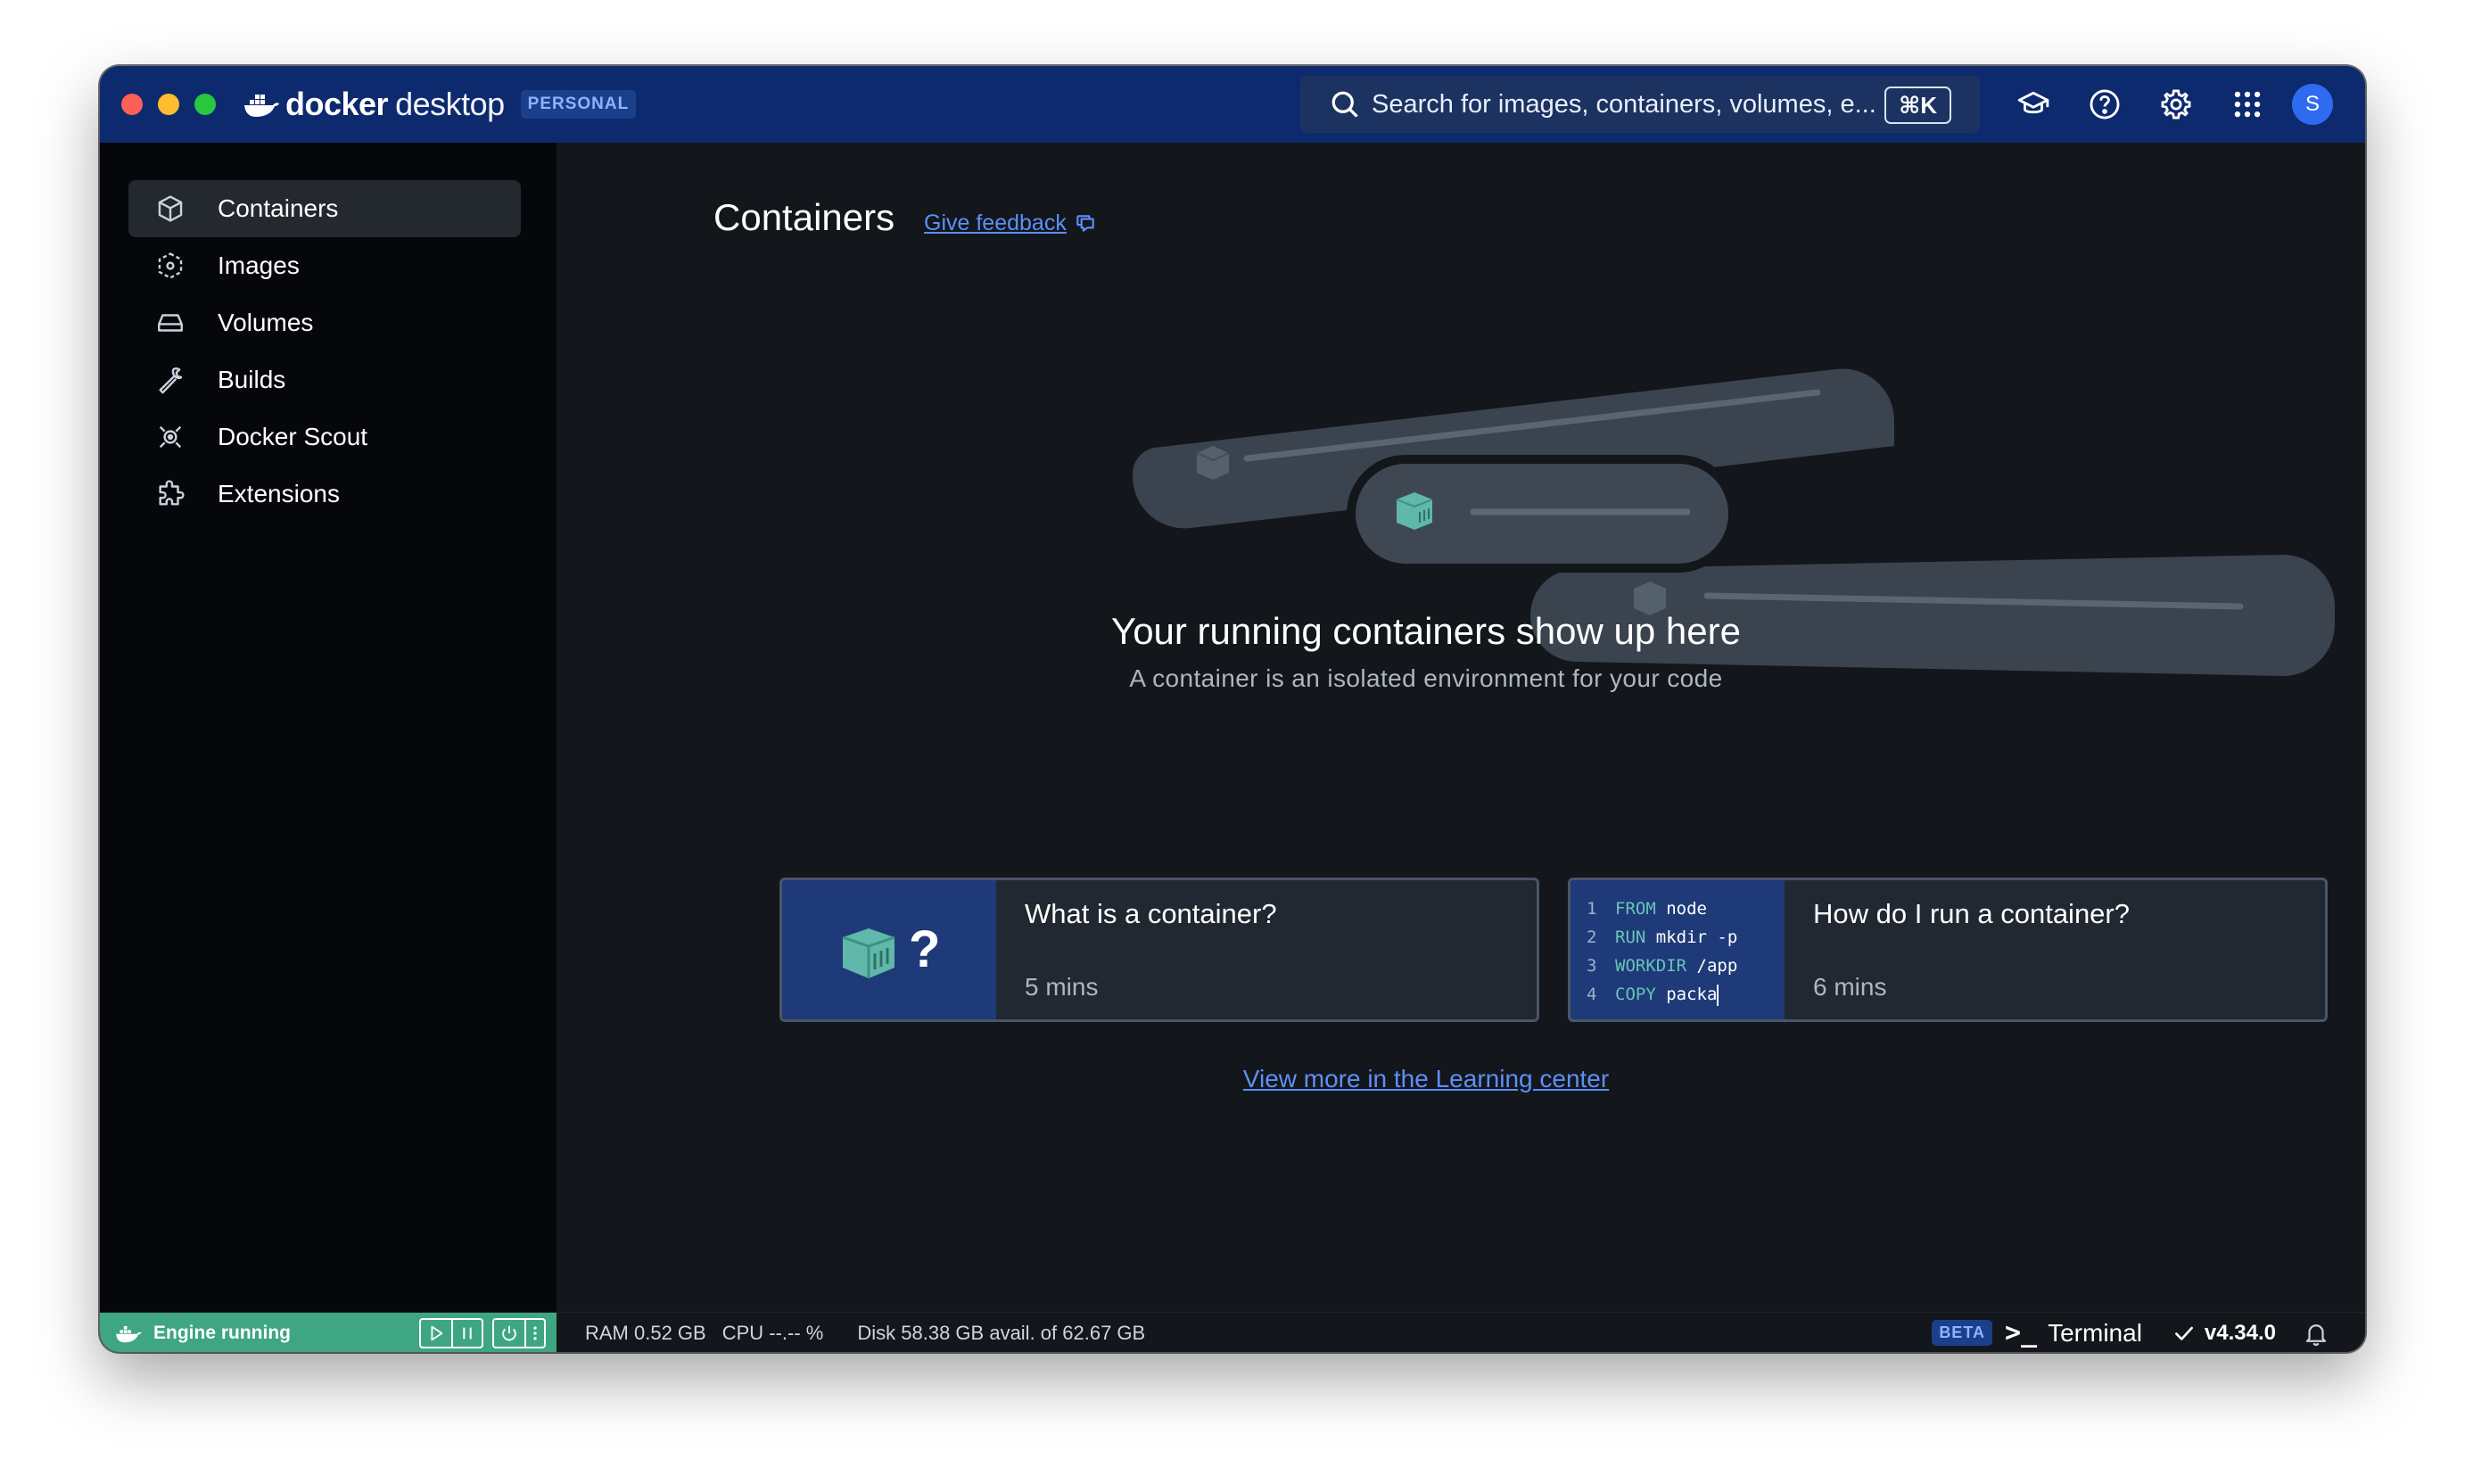 This screenshot has width=2465, height=1484. I want to click on code-line: 1 FROM node, so click(1647, 909).